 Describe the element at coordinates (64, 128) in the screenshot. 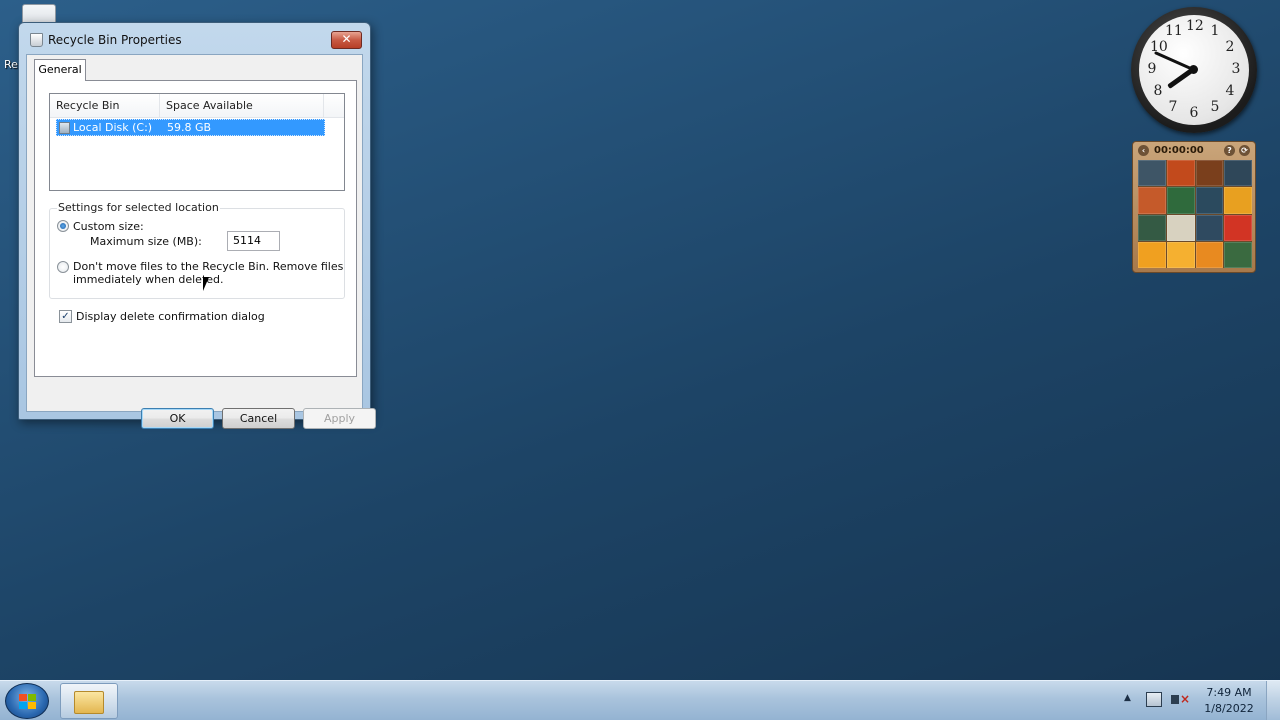

I see `drive-icon` at that location.